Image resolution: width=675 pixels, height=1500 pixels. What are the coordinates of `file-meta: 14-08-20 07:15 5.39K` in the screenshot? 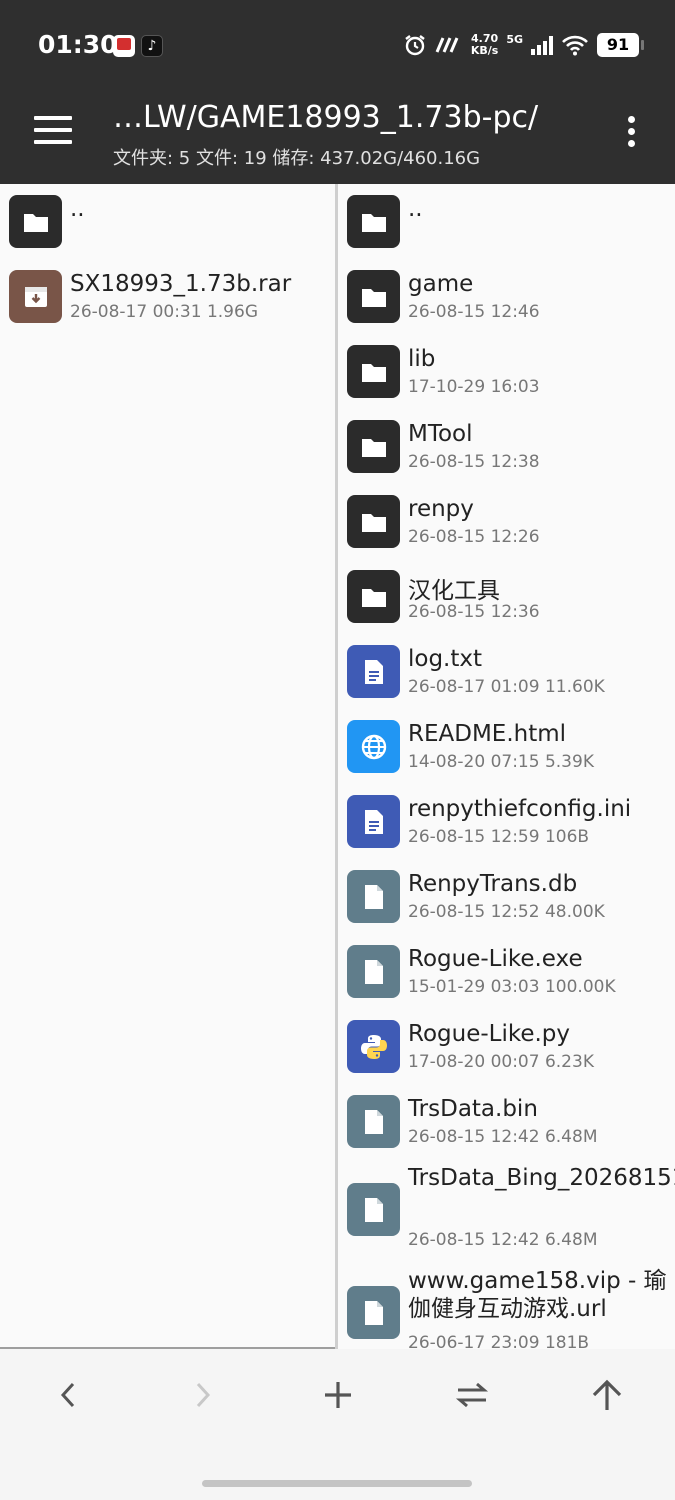 It's located at (501, 762).